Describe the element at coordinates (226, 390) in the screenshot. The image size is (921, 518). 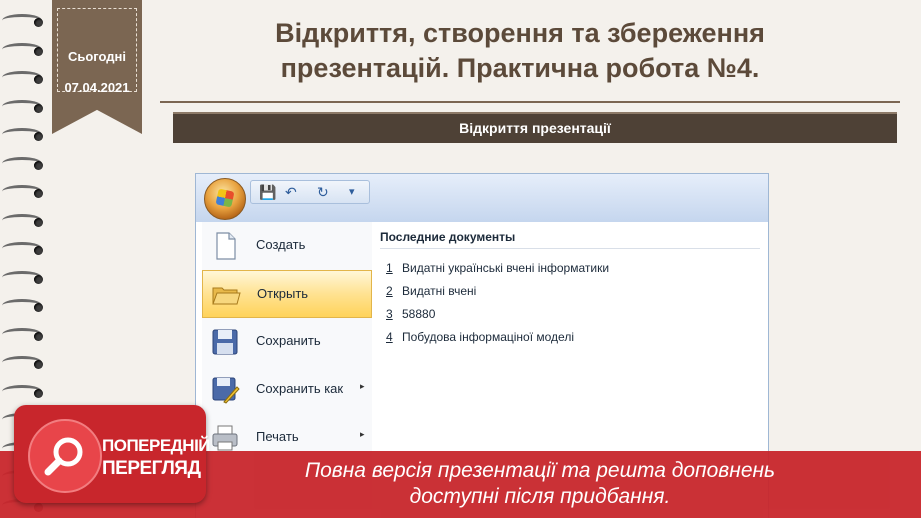
I see `save-as-icon` at that location.